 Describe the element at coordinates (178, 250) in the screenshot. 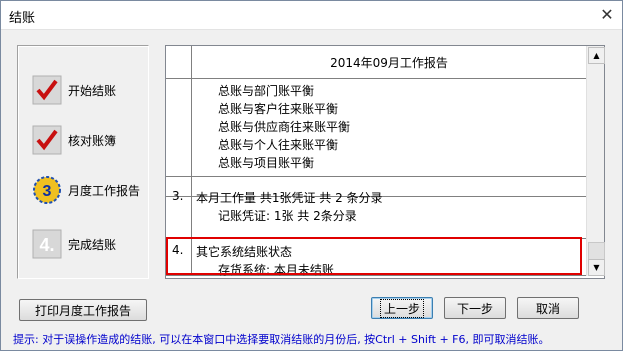

I see `report-line-number: 4.` at that location.